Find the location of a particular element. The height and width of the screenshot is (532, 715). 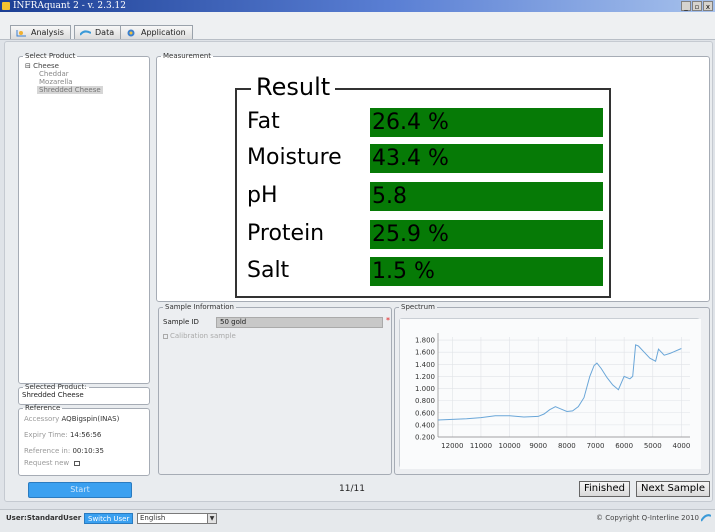

result-value-ph: 5.8 is located at coordinates (486, 196).